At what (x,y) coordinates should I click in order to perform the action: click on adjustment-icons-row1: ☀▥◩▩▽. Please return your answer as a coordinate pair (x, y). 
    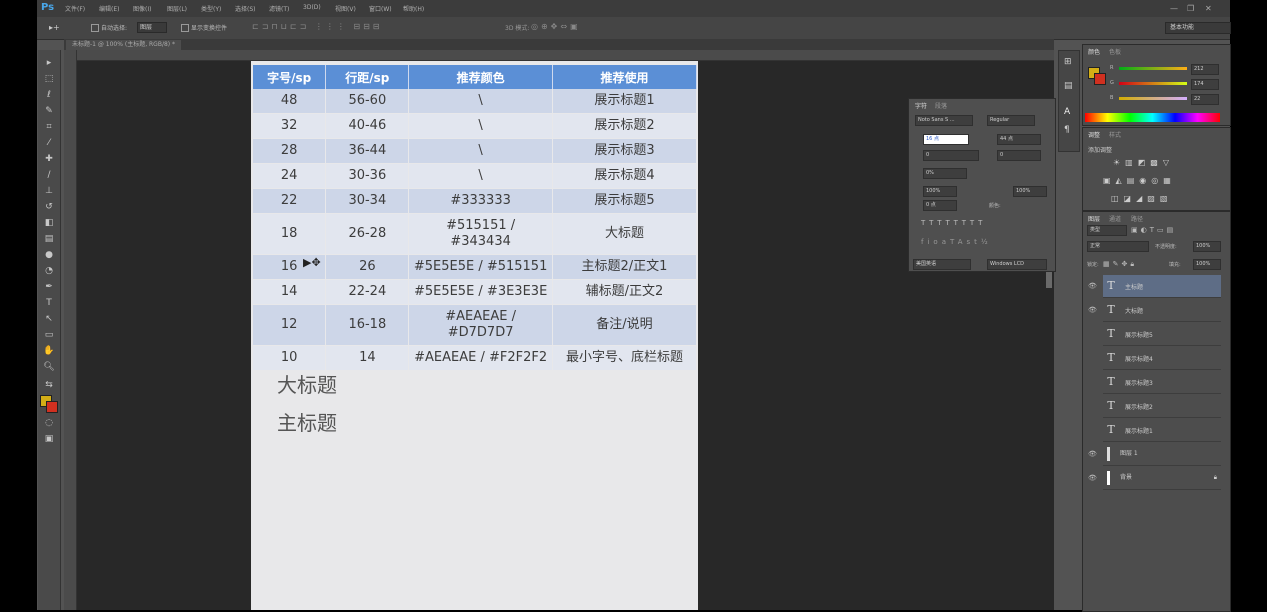
    Looking at the image, I should click on (1143, 162).